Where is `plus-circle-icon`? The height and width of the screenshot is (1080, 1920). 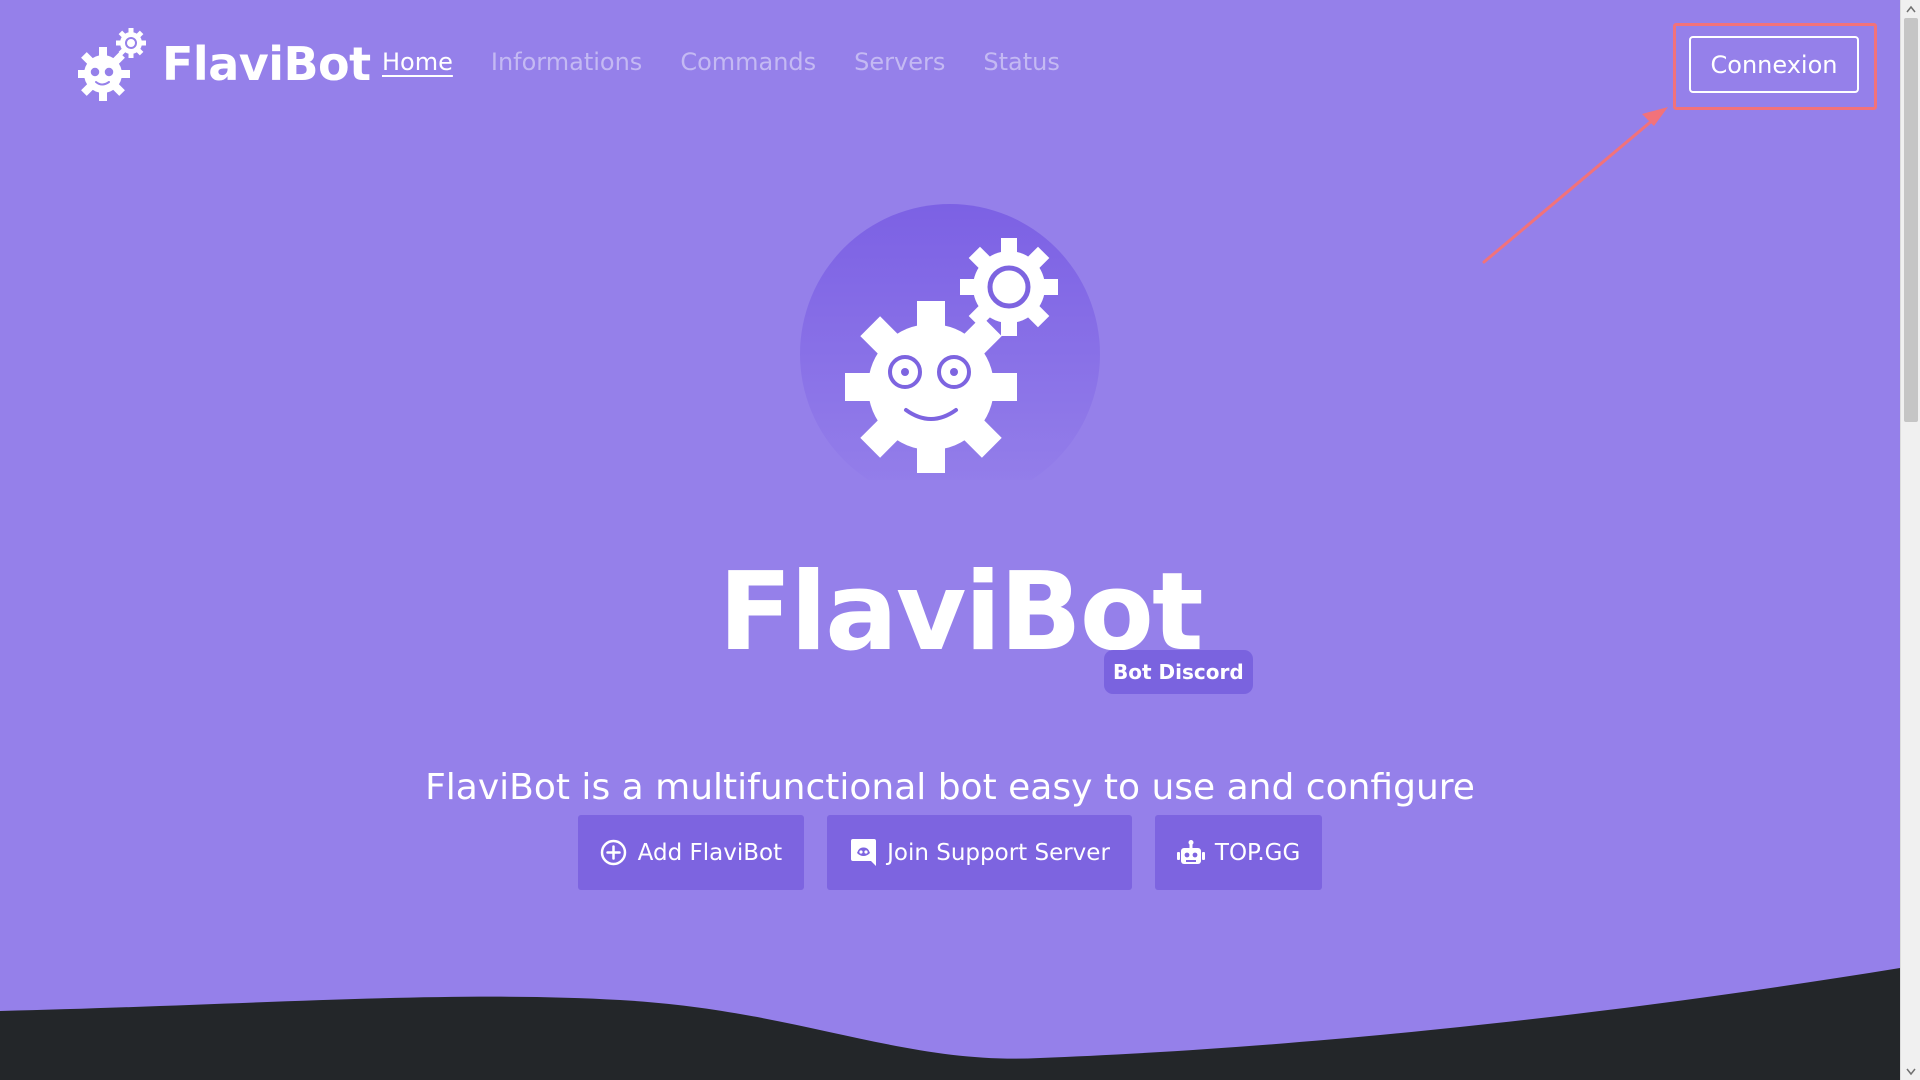
plus-circle-icon is located at coordinates (614, 853).